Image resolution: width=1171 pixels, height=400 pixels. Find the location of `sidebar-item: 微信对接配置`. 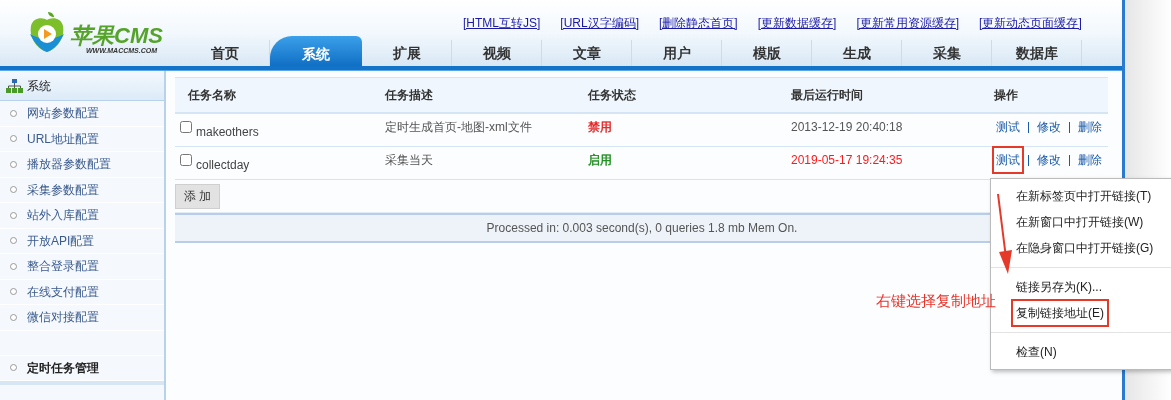

sidebar-item: 微信对接配置 is located at coordinates (63, 317).